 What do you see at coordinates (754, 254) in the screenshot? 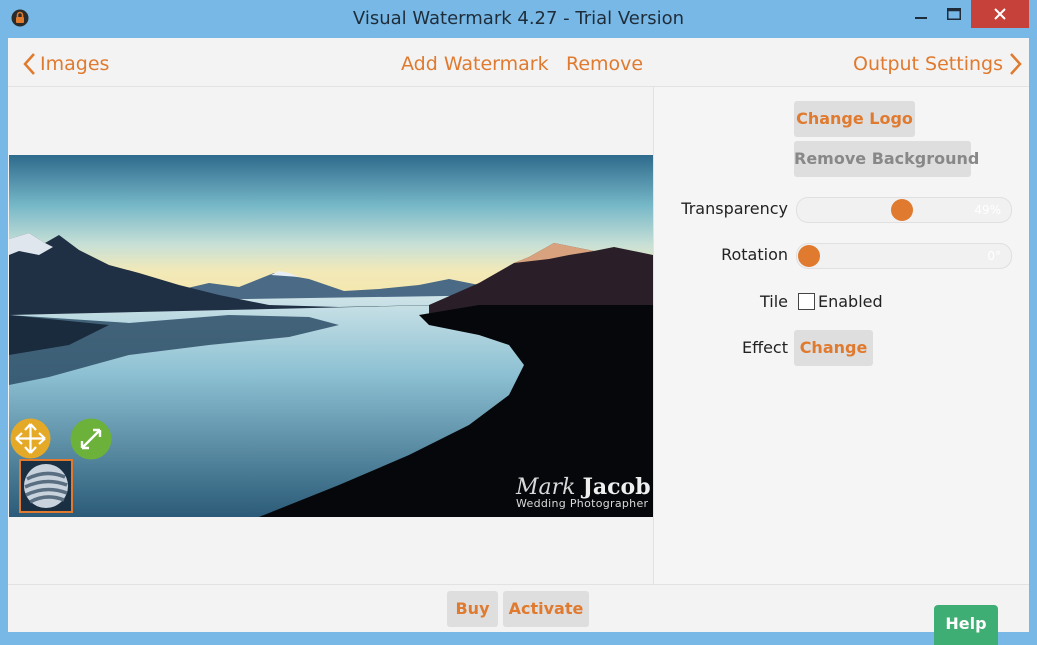
I see `rotation-label: Rotation` at bounding box center [754, 254].